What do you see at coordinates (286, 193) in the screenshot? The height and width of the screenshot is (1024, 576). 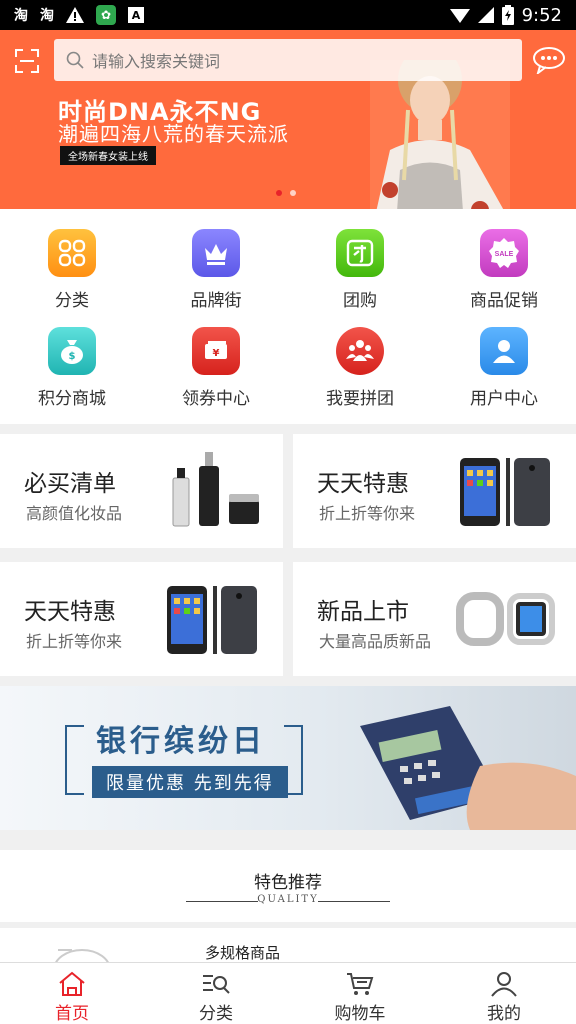 I see `carousel-indicator` at bounding box center [286, 193].